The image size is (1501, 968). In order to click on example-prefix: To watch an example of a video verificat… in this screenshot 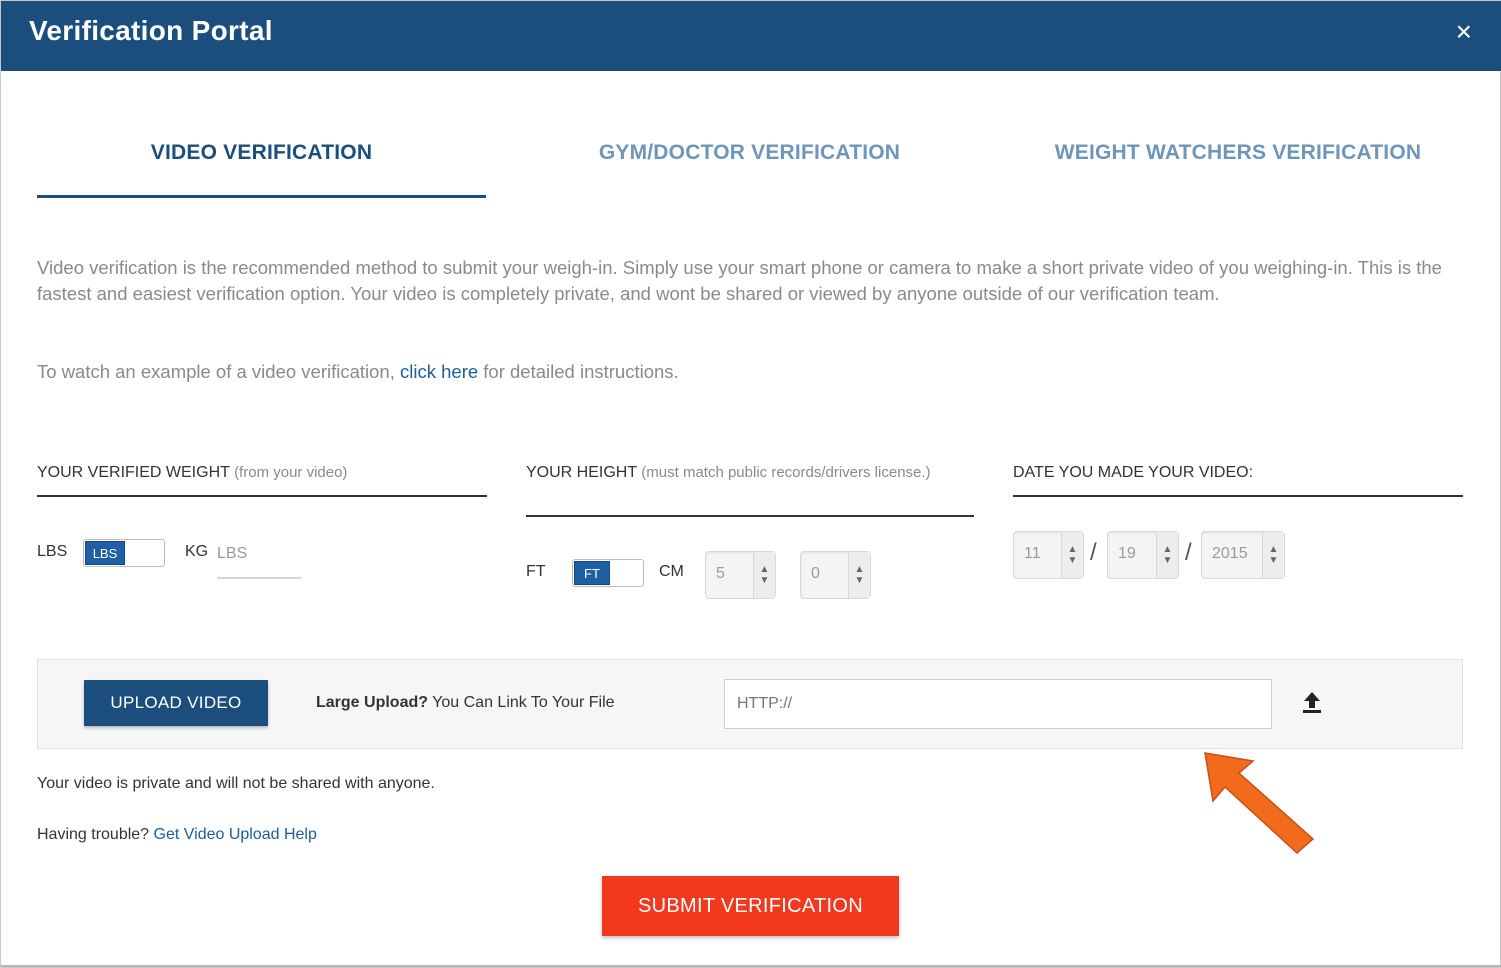, I will do `click(218, 371)`.